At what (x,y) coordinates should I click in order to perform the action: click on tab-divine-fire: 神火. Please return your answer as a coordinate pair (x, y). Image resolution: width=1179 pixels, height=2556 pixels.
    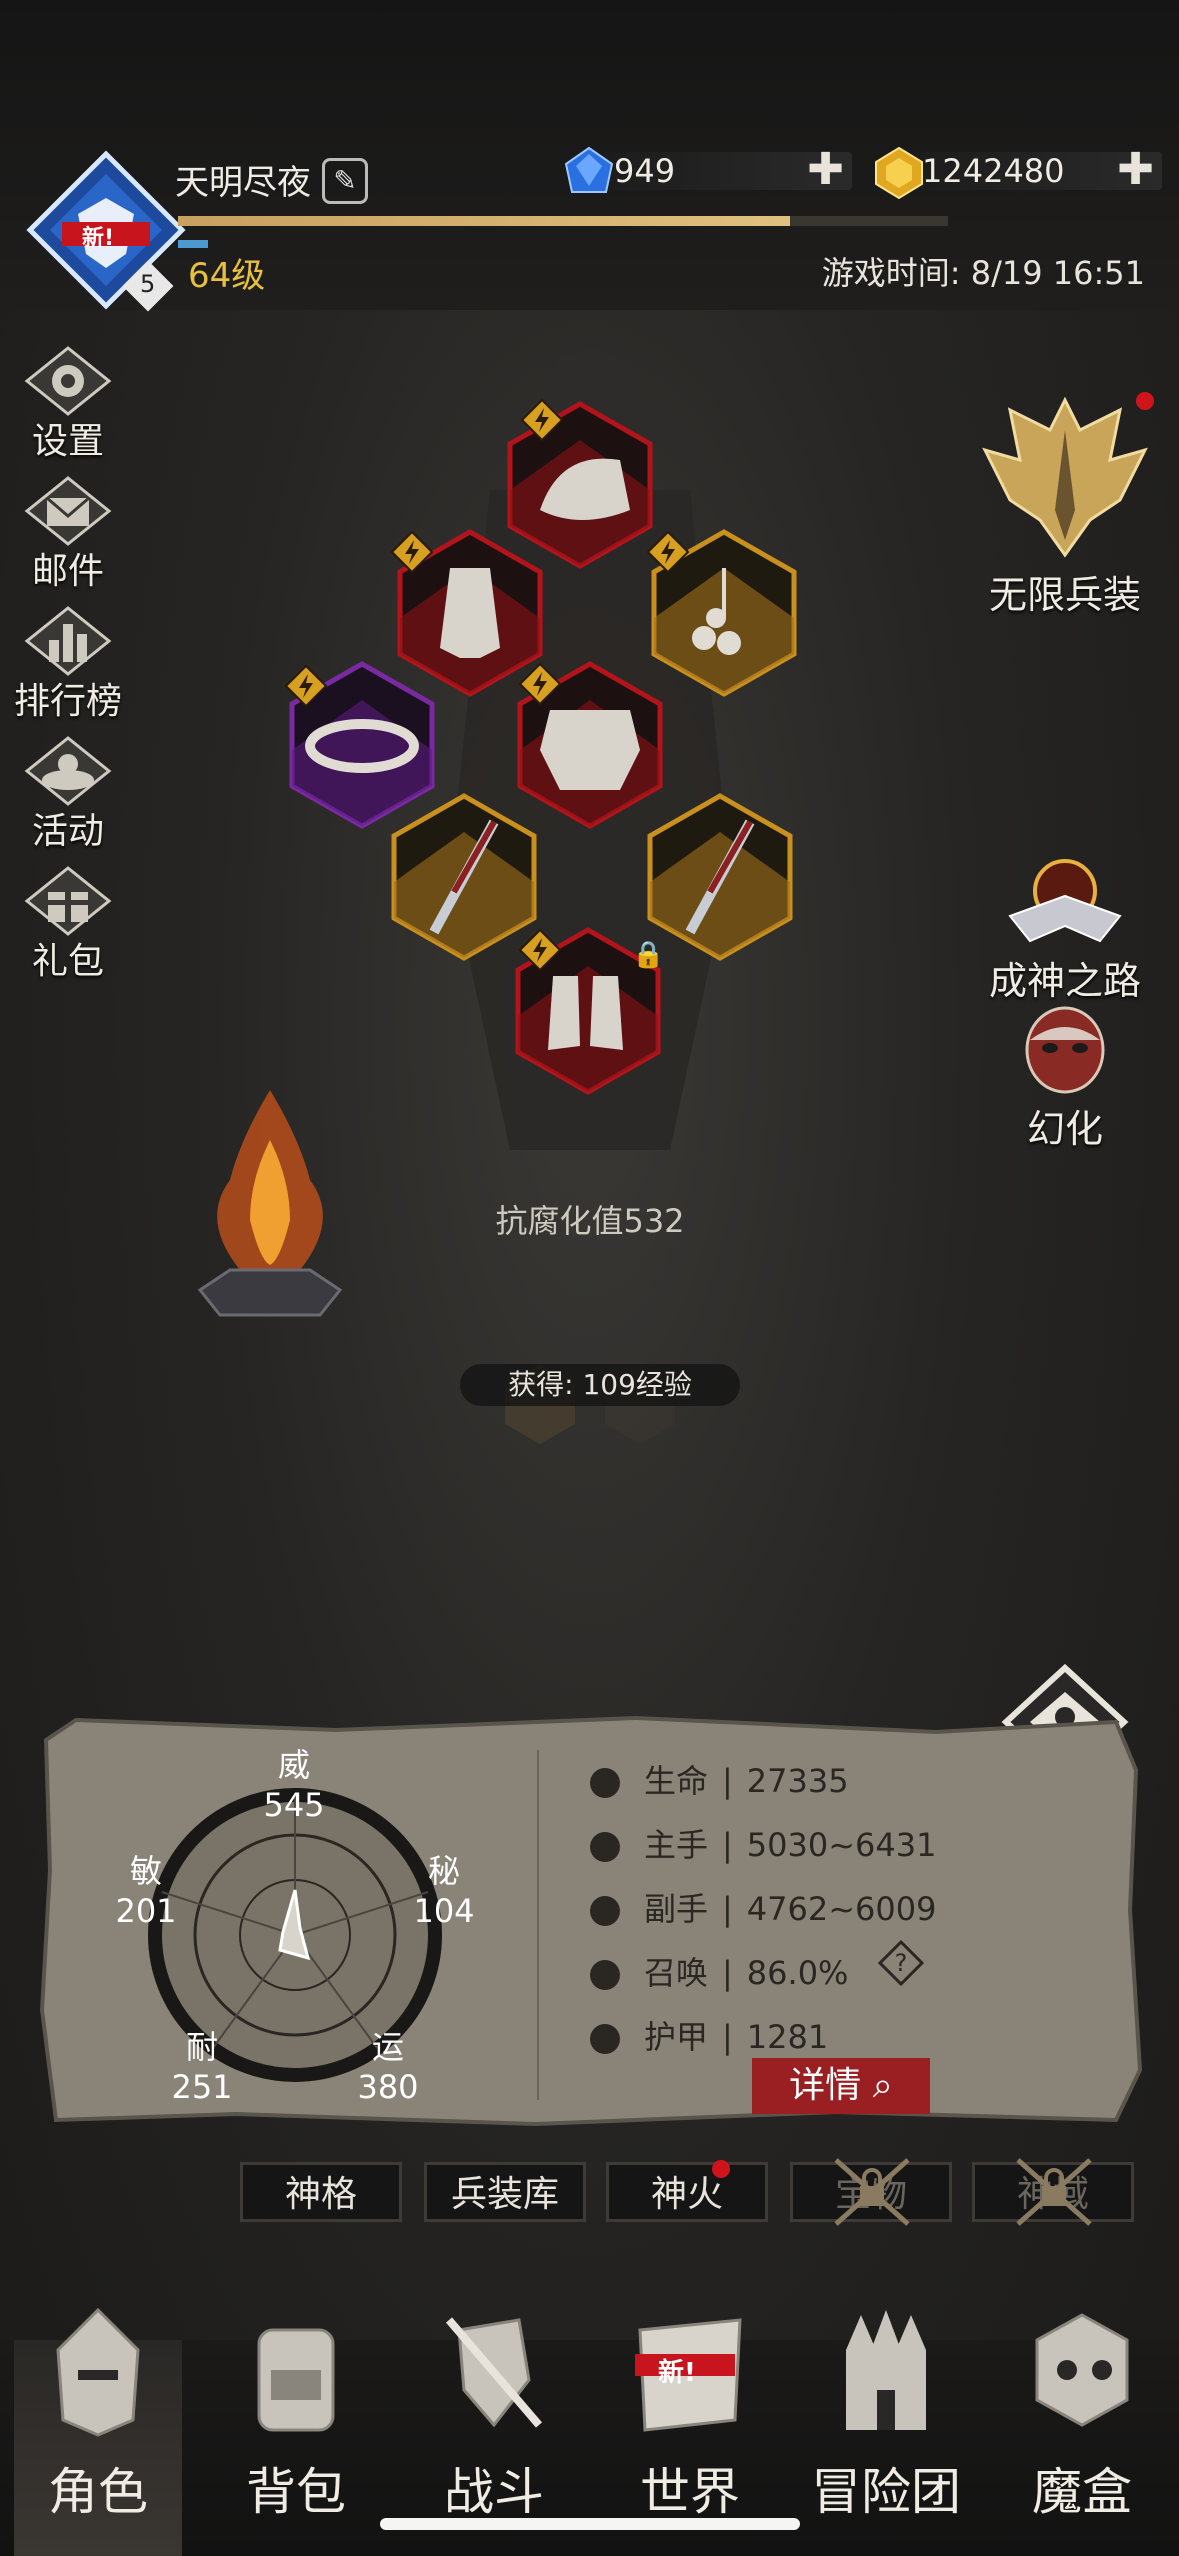
    Looking at the image, I should click on (687, 2192).